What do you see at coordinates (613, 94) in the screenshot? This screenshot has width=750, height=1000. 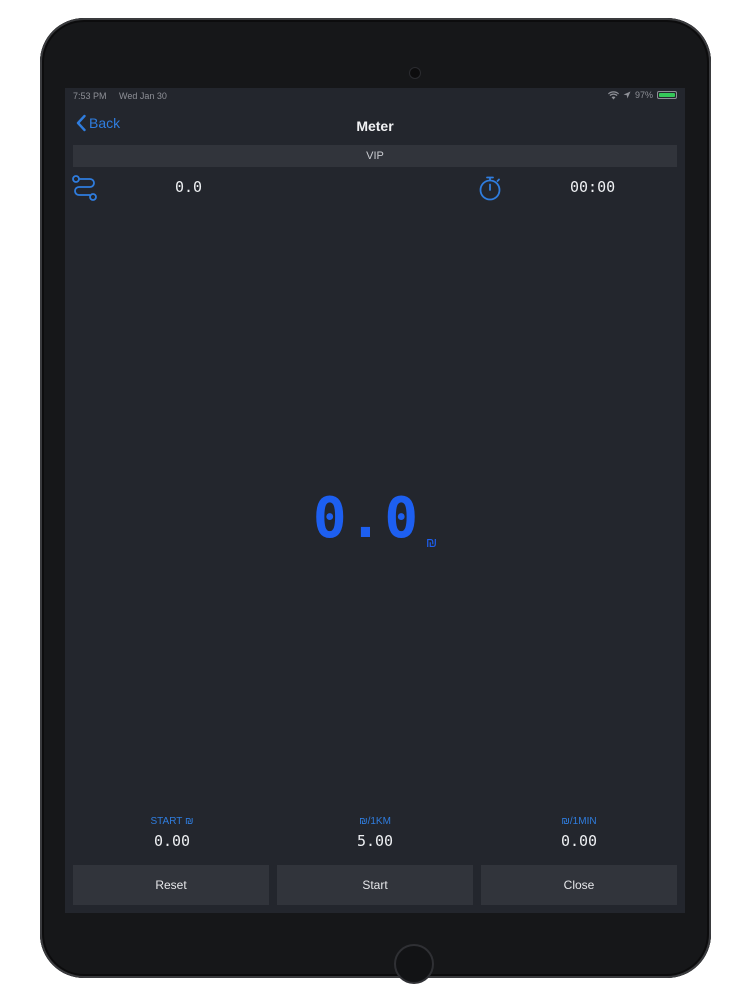 I see `wifi-icon` at bounding box center [613, 94].